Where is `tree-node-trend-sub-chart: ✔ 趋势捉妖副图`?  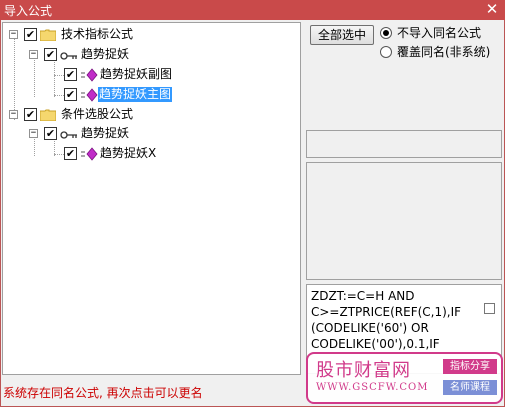 tree-node-trend-sub-chart: ✔ 趋势捉妖副图 is located at coordinates (103, 75).